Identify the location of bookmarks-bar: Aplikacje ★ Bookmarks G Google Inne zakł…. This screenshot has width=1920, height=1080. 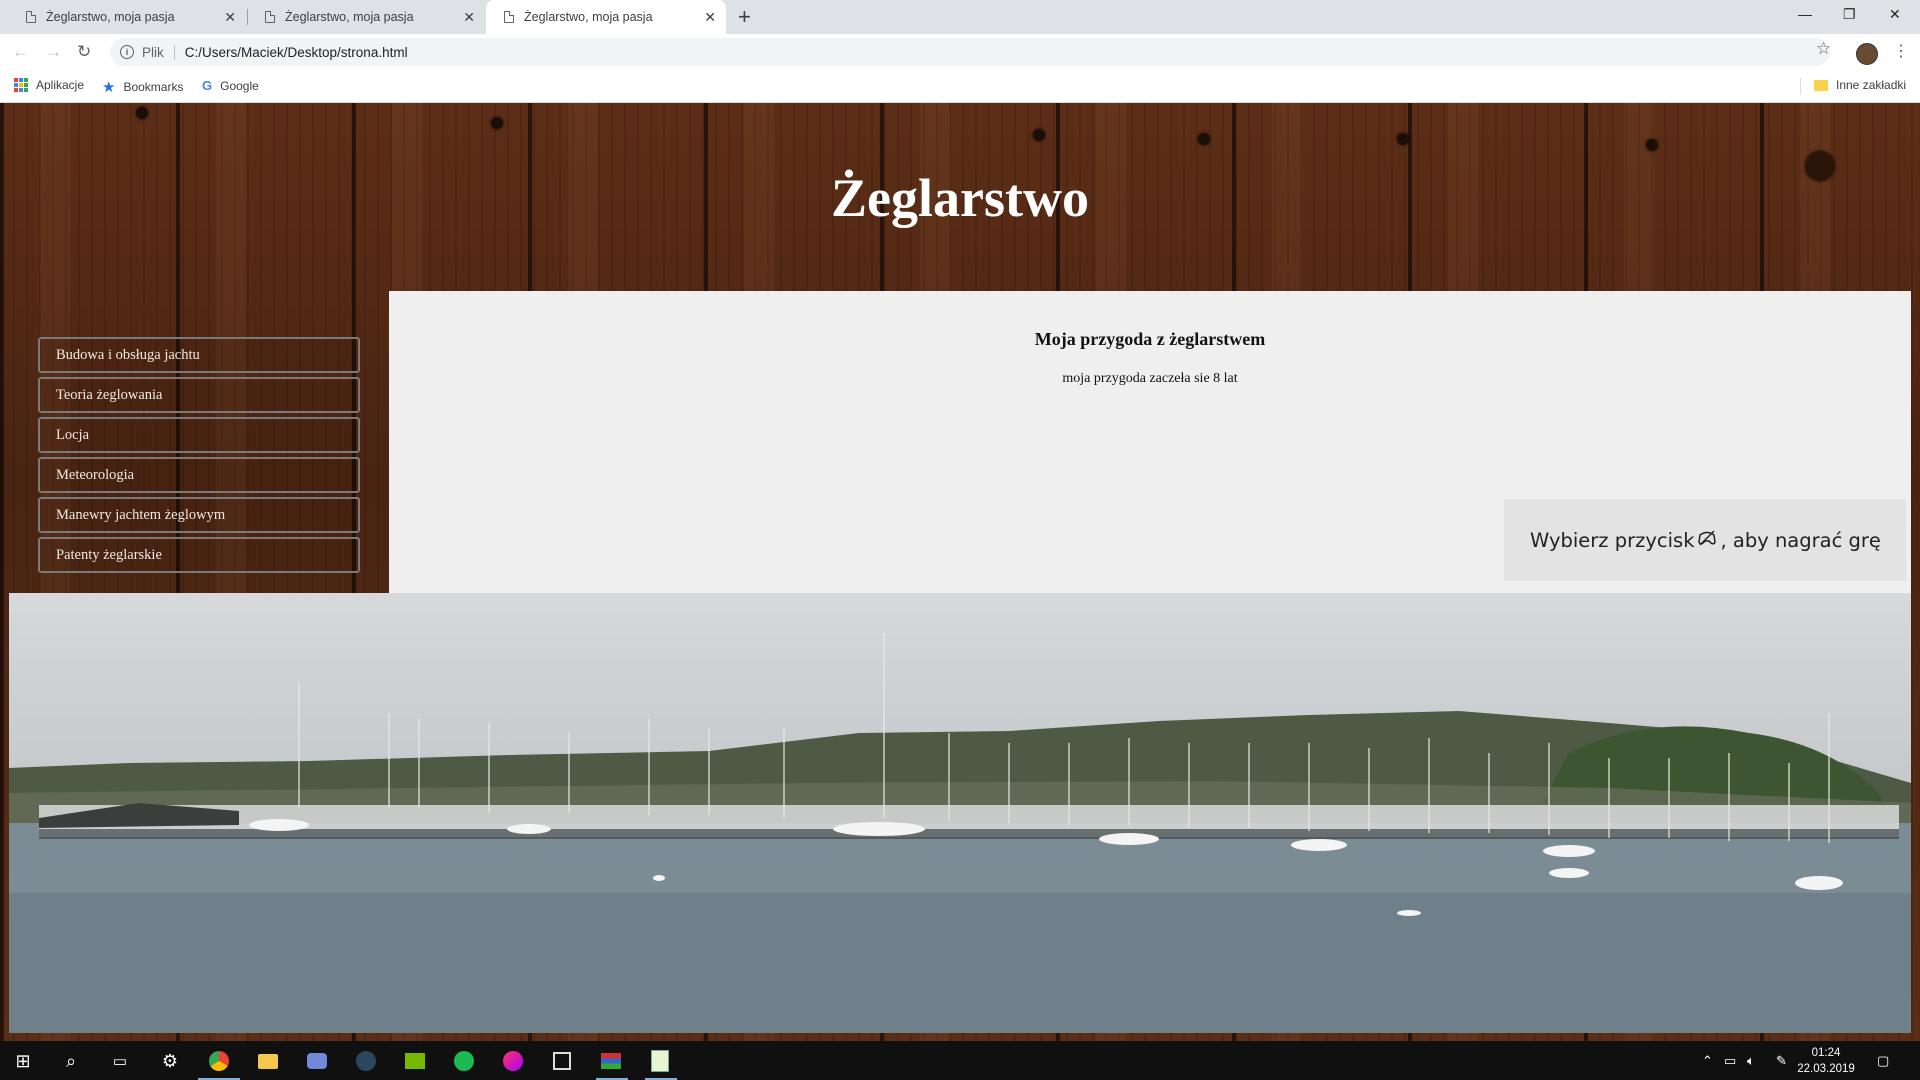
(960, 86).